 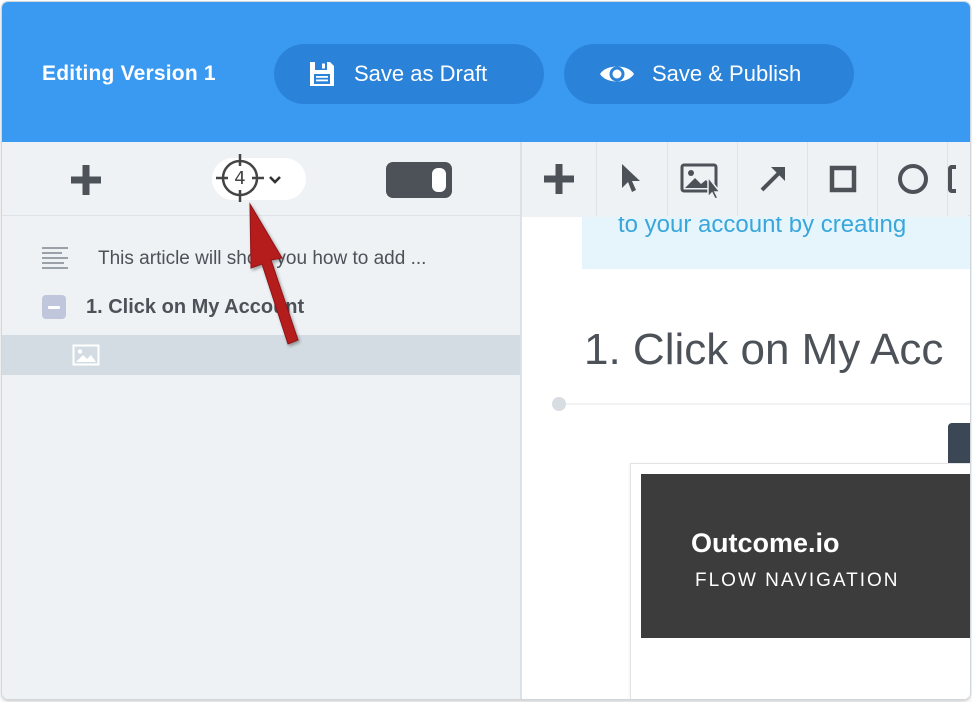 I want to click on image-hotspot-tool, so click(x=703, y=179).